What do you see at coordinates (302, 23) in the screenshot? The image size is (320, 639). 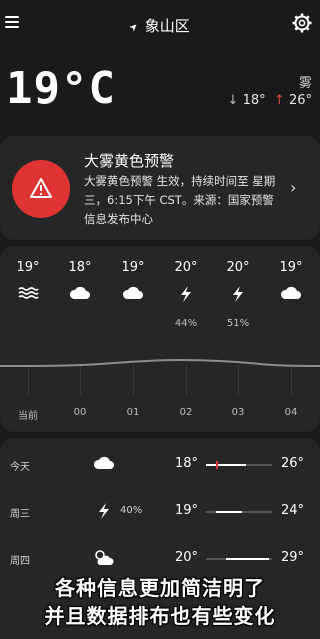 I see `gear-icon` at bounding box center [302, 23].